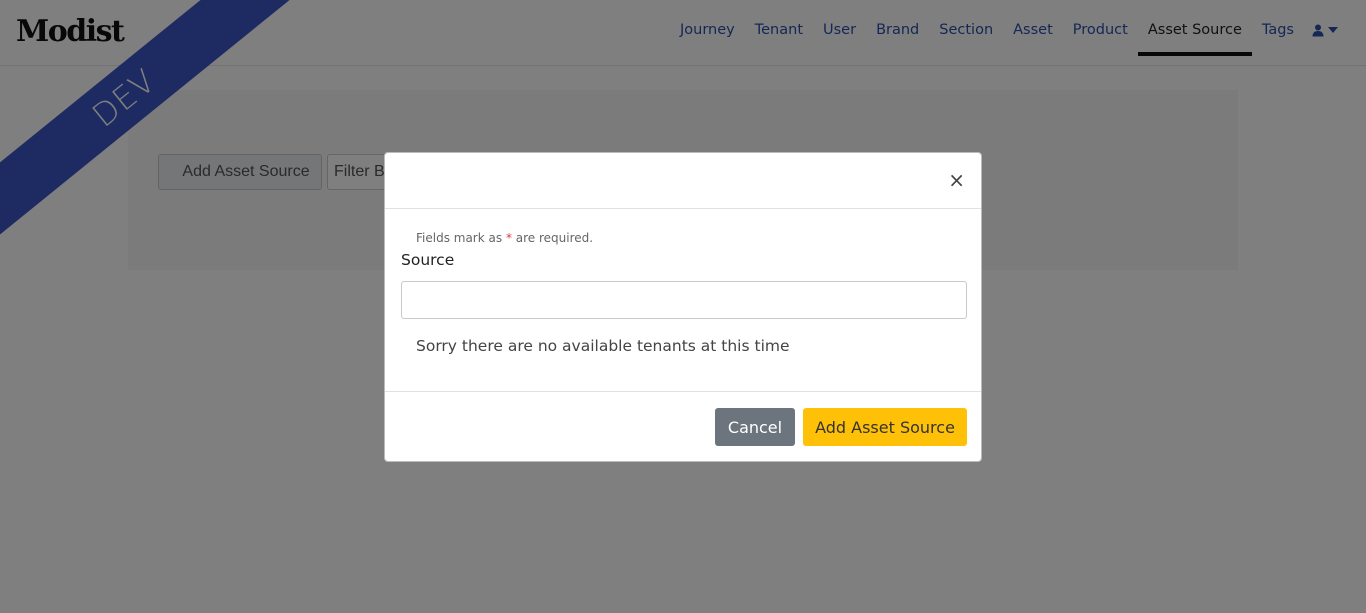  I want to click on modal-footer: Cancel Add Asset Source, so click(683, 427).